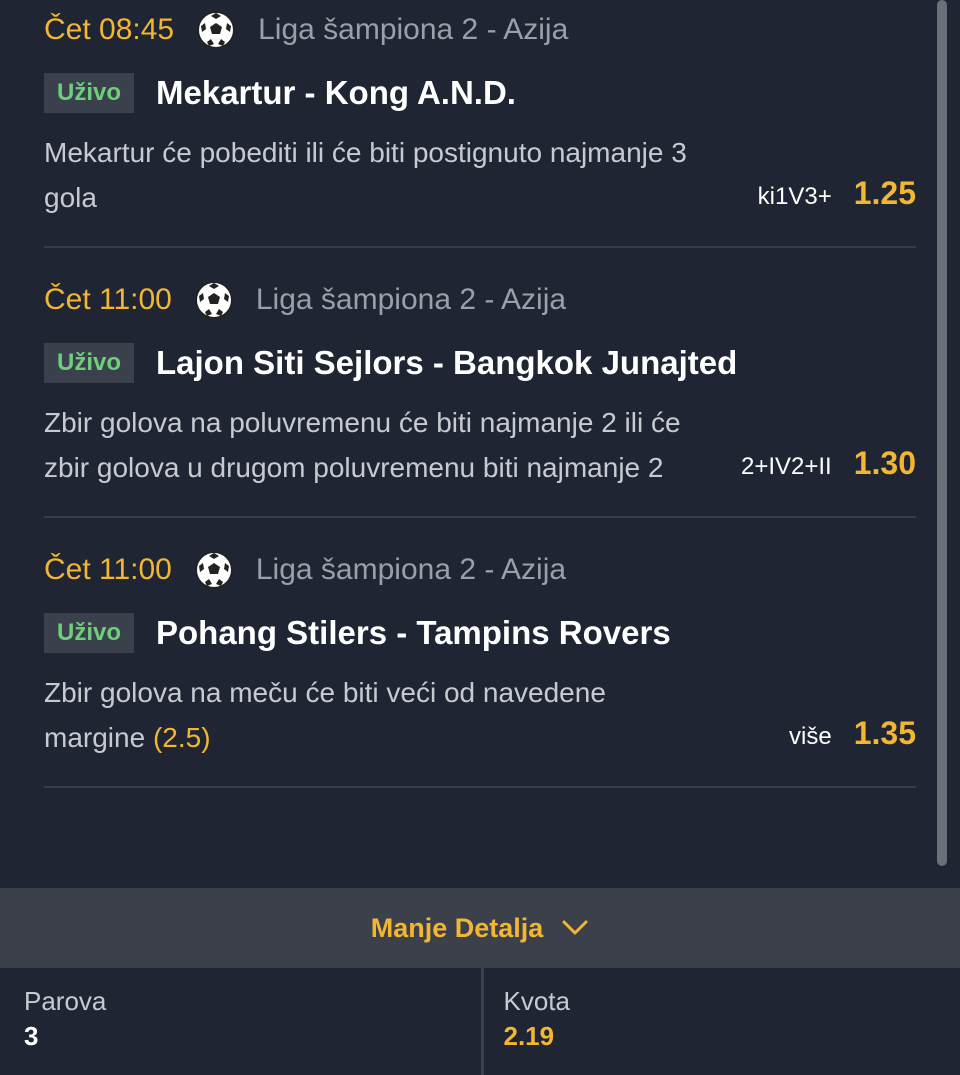 The height and width of the screenshot is (1075, 960). Describe the element at coordinates (413, 633) in the screenshot. I see `match-teams: Pohang Stilers - Tampins Rovers` at that location.